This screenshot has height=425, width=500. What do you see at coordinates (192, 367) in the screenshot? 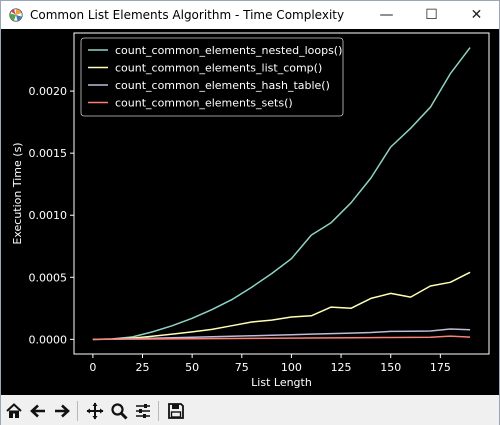
I see `x-tick-label: 50` at bounding box center [192, 367].